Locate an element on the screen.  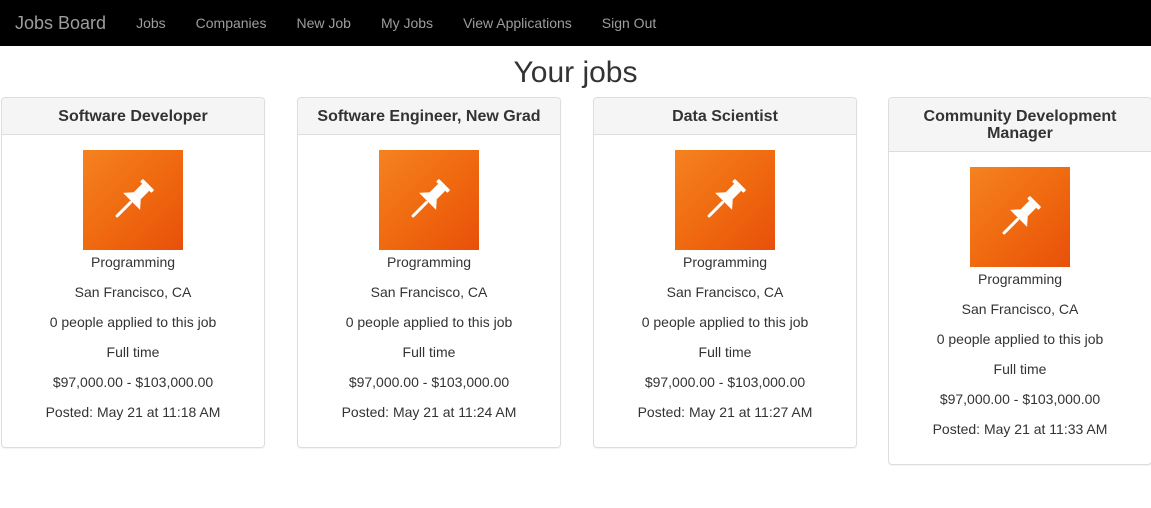
job-title: Community Development Manager is located at coordinates (1020, 125).